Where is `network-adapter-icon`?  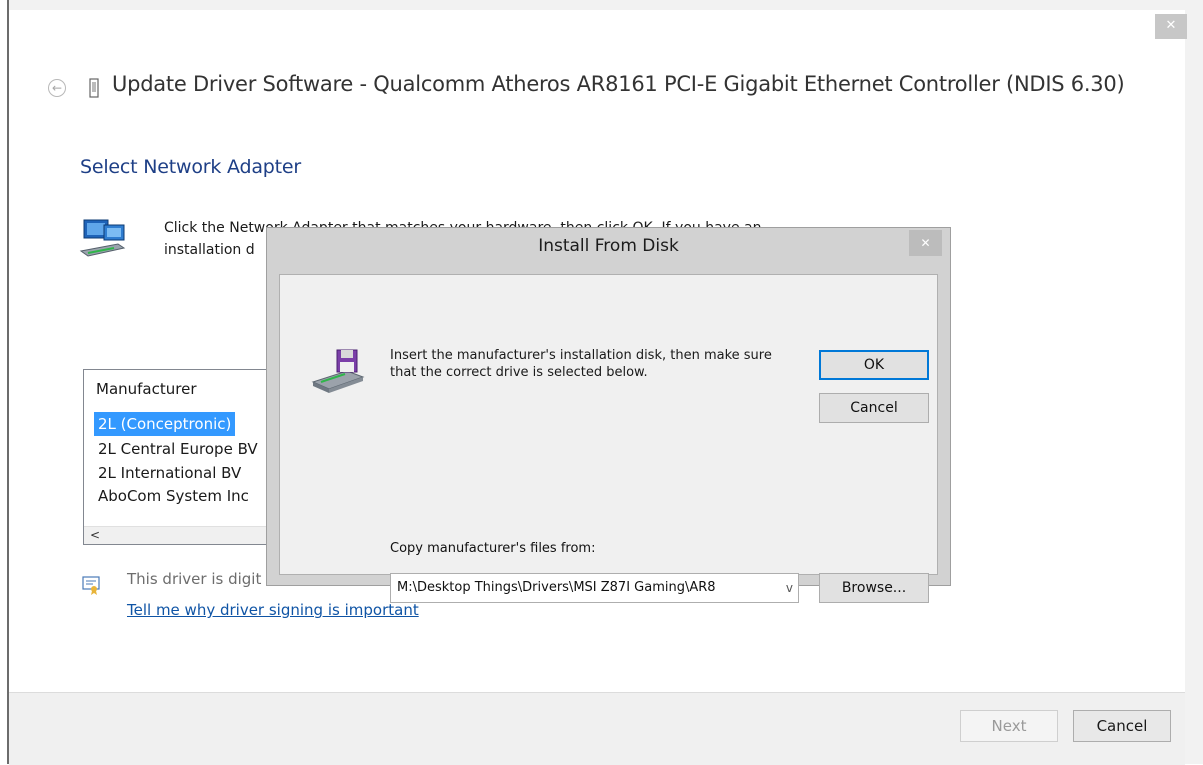 network-adapter-icon is located at coordinates (102, 238).